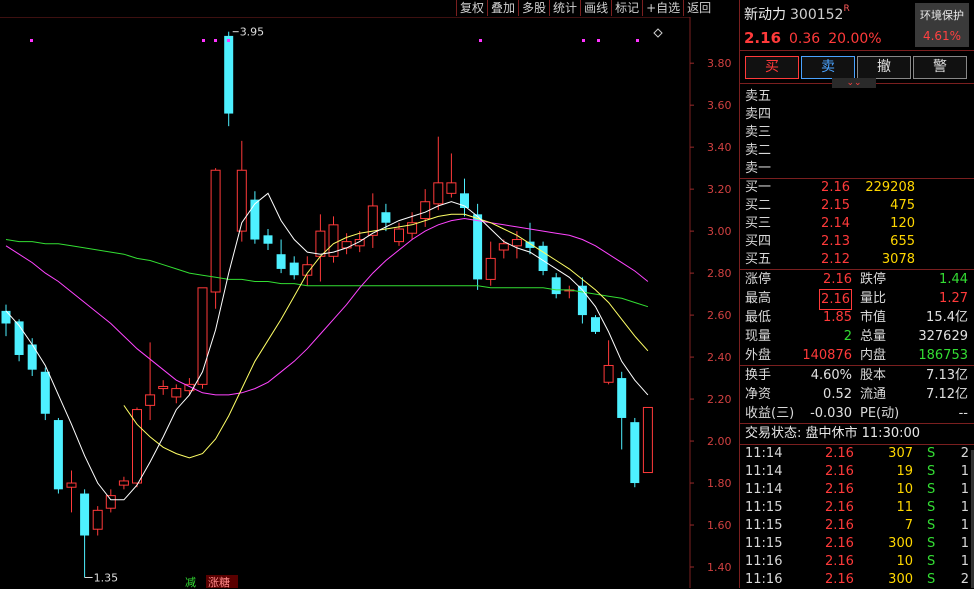 Image resolution: width=974 pixels, height=589 pixels. I want to click on cancel-order-button: 撤, so click(884, 67).